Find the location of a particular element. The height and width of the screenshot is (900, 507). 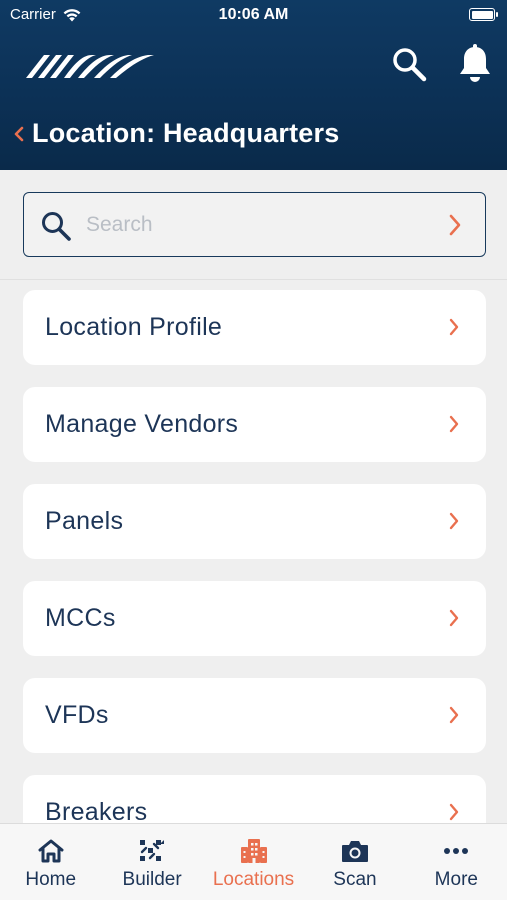

menu-item-label: MCCs is located at coordinates (80, 618).